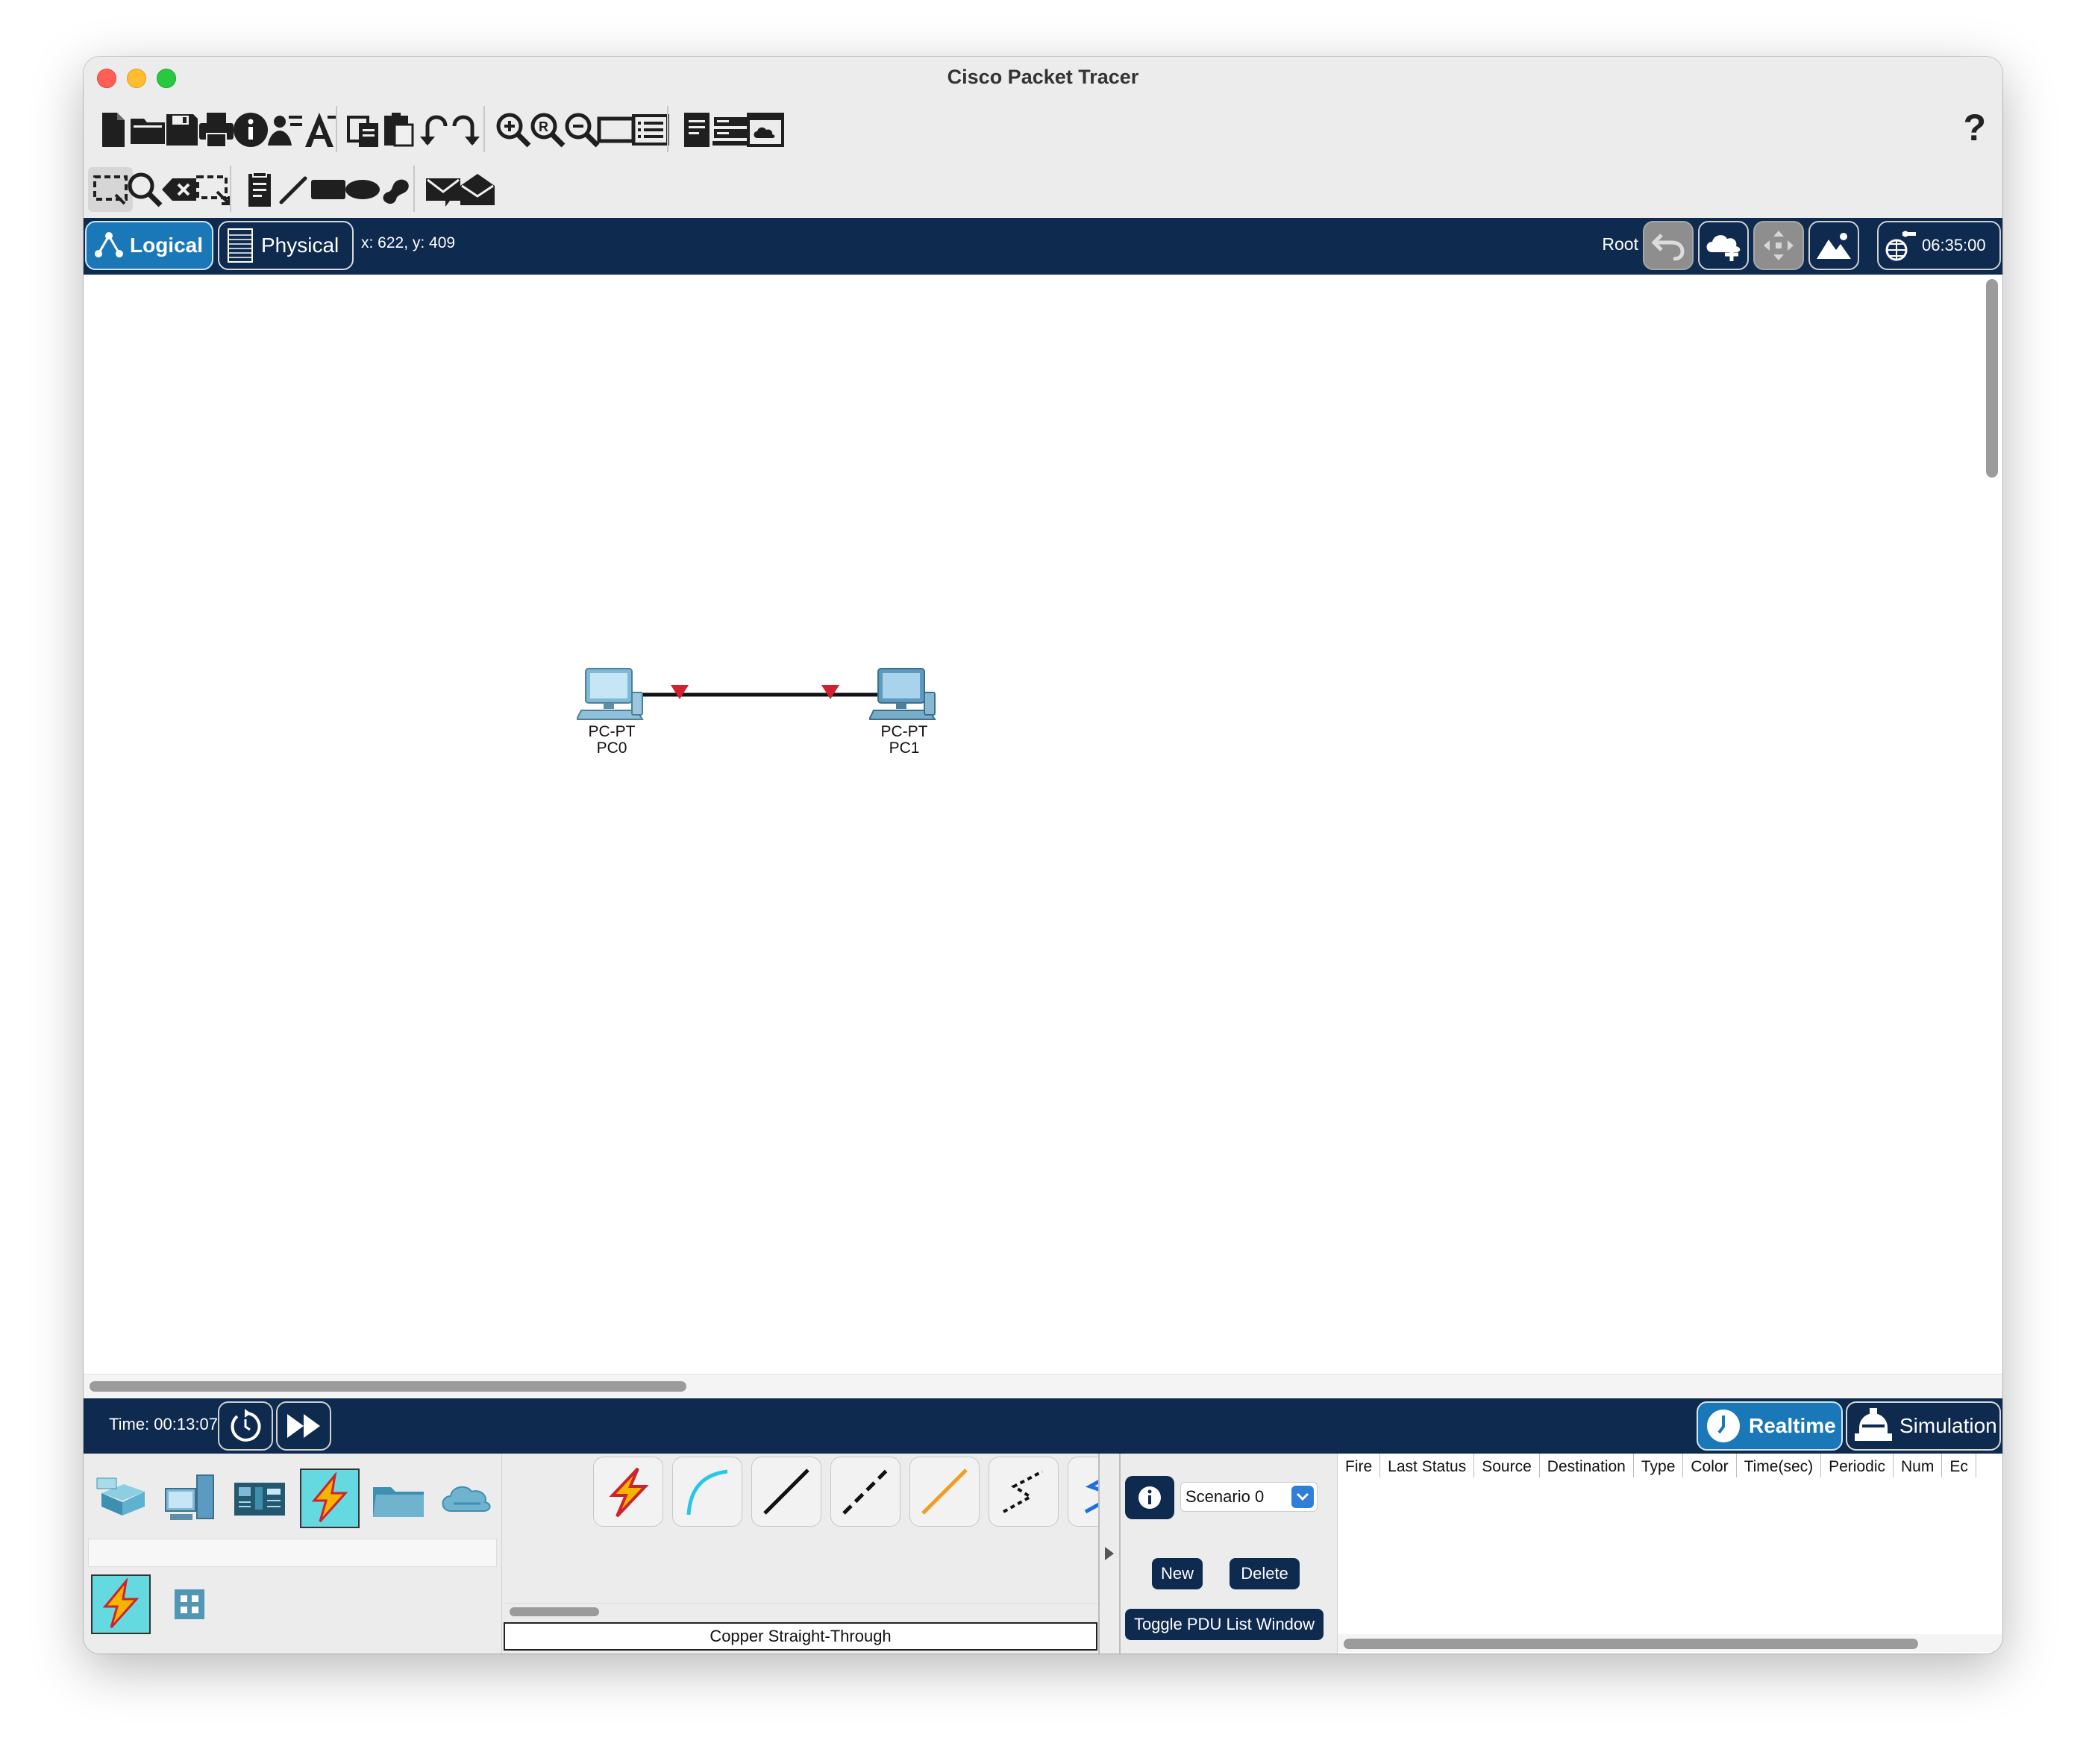 The height and width of the screenshot is (1764, 2086). What do you see at coordinates (1225, 1624) in the screenshot?
I see `toggle-pdu-list-button: Toggle PDU List Window` at bounding box center [1225, 1624].